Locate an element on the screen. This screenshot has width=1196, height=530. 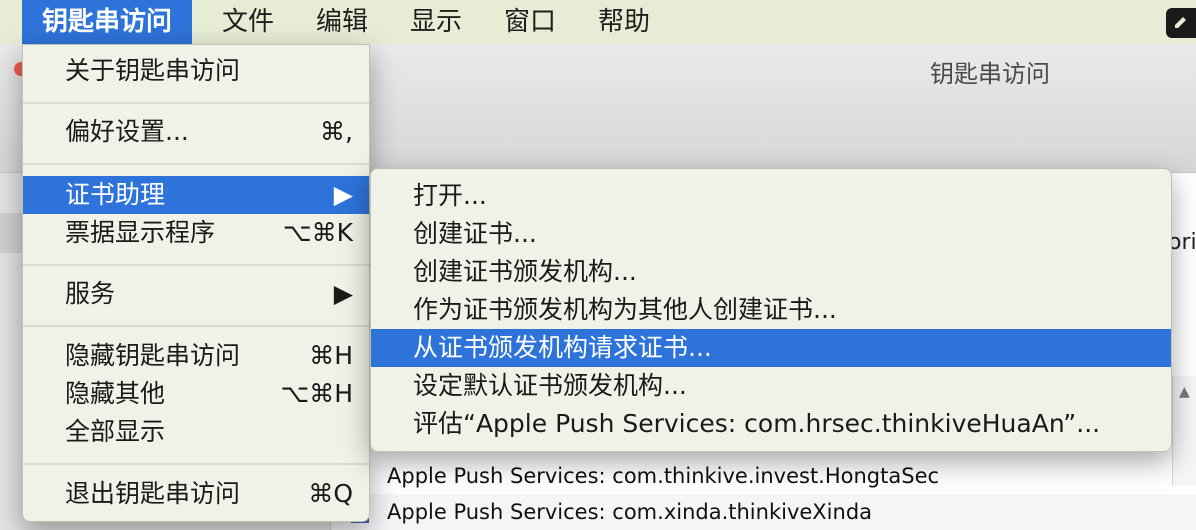
menubar-help: 帮助 is located at coordinates (624, 22).